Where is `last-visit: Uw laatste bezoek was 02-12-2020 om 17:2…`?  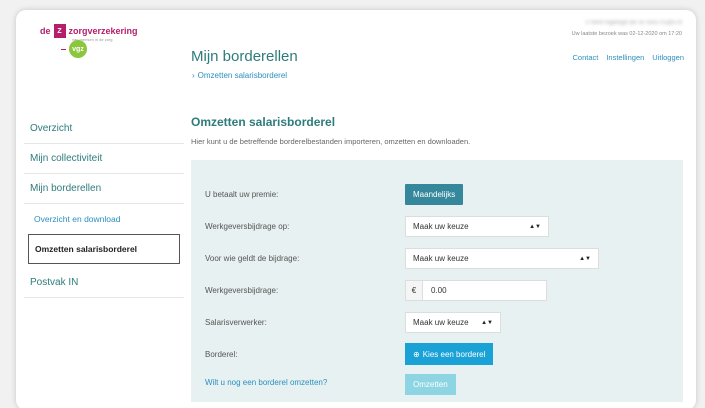 last-visit: Uw laatste bezoek was 02-12-2020 om 17:2… is located at coordinates (626, 34).